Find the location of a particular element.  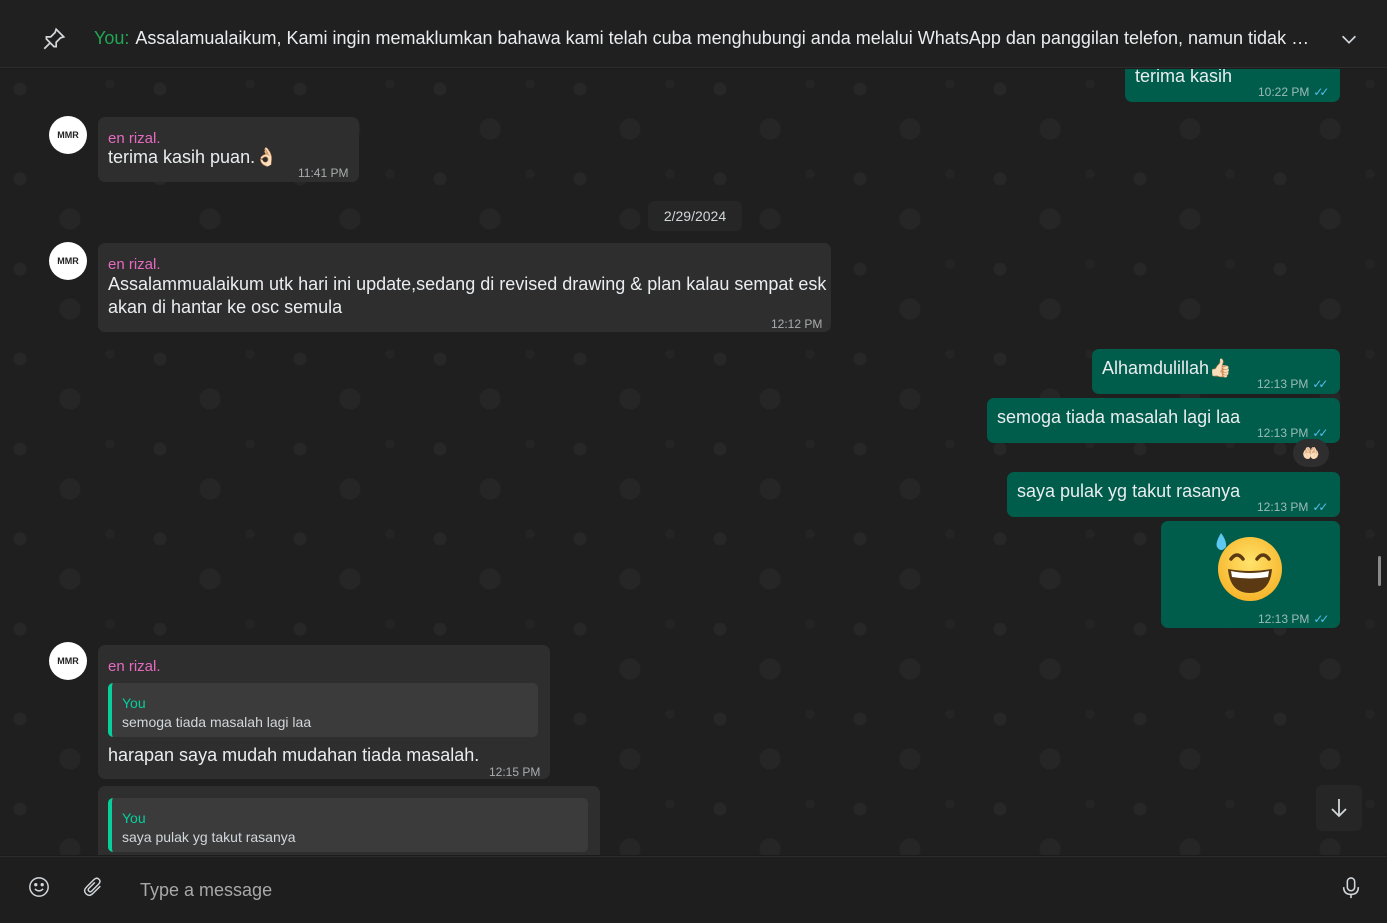

message-text: terima kasih is located at coordinates (1184, 77).